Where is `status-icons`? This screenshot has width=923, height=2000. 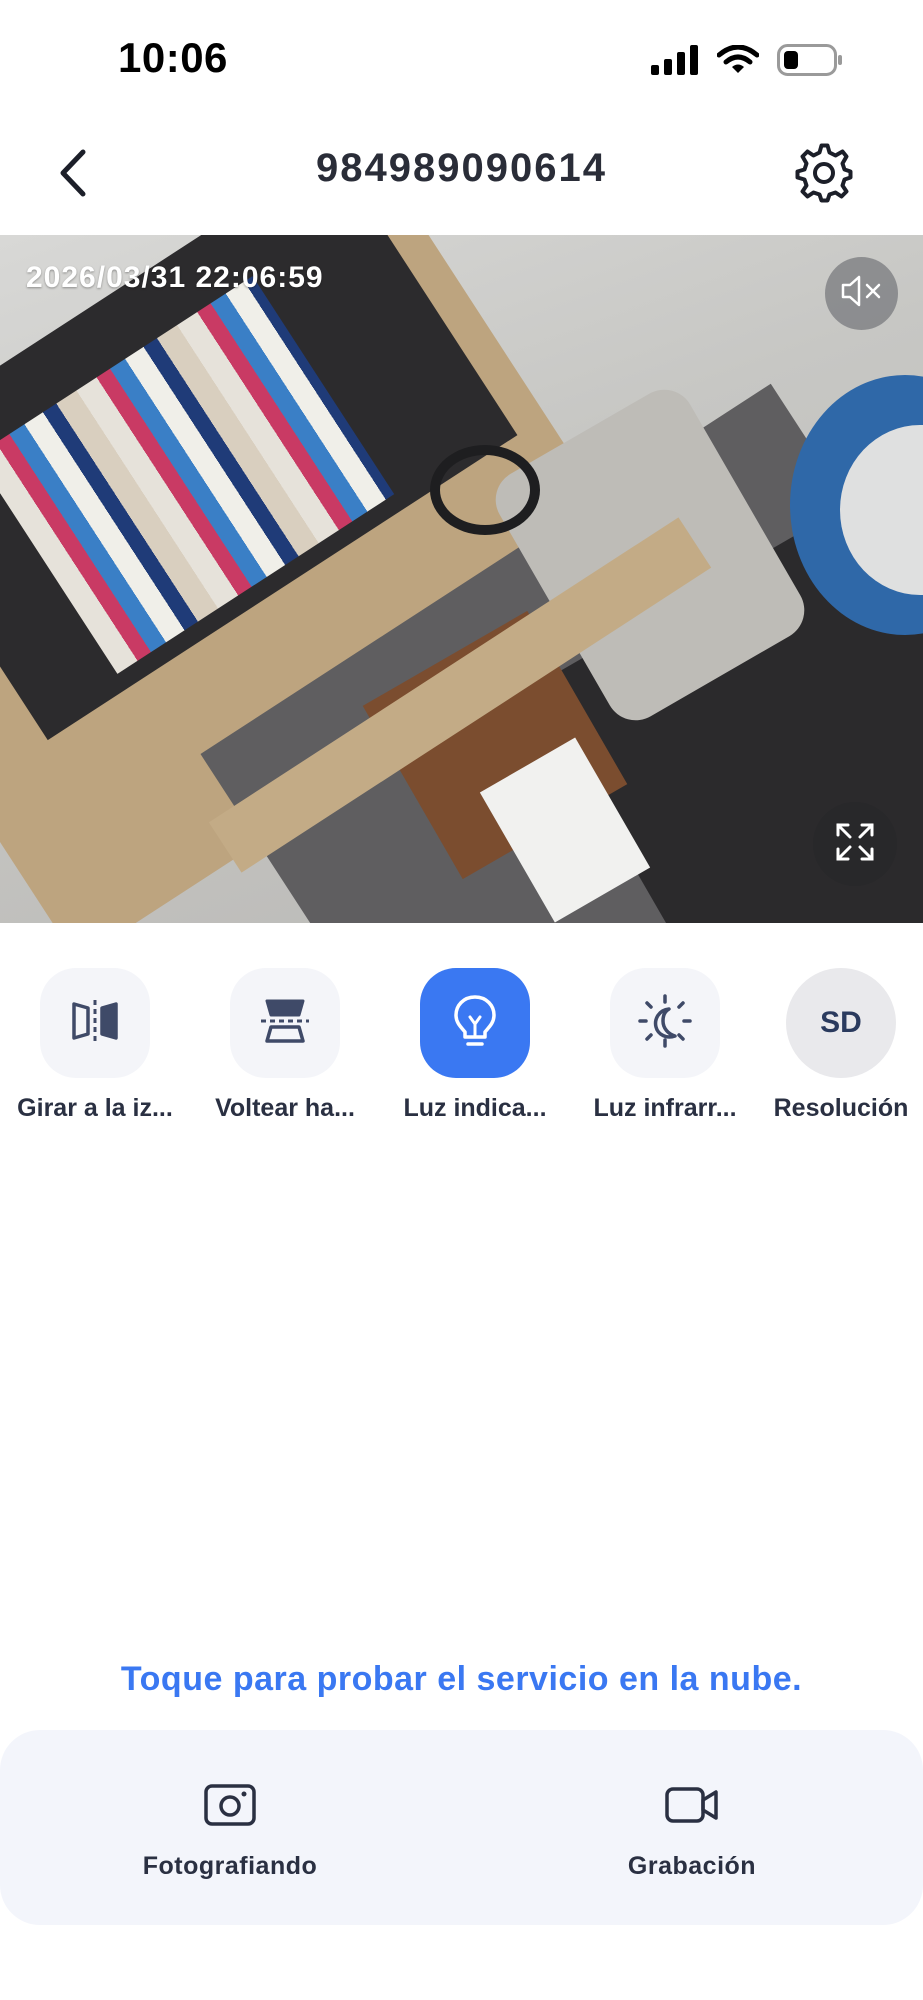
status-icons is located at coordinates (747, 62).